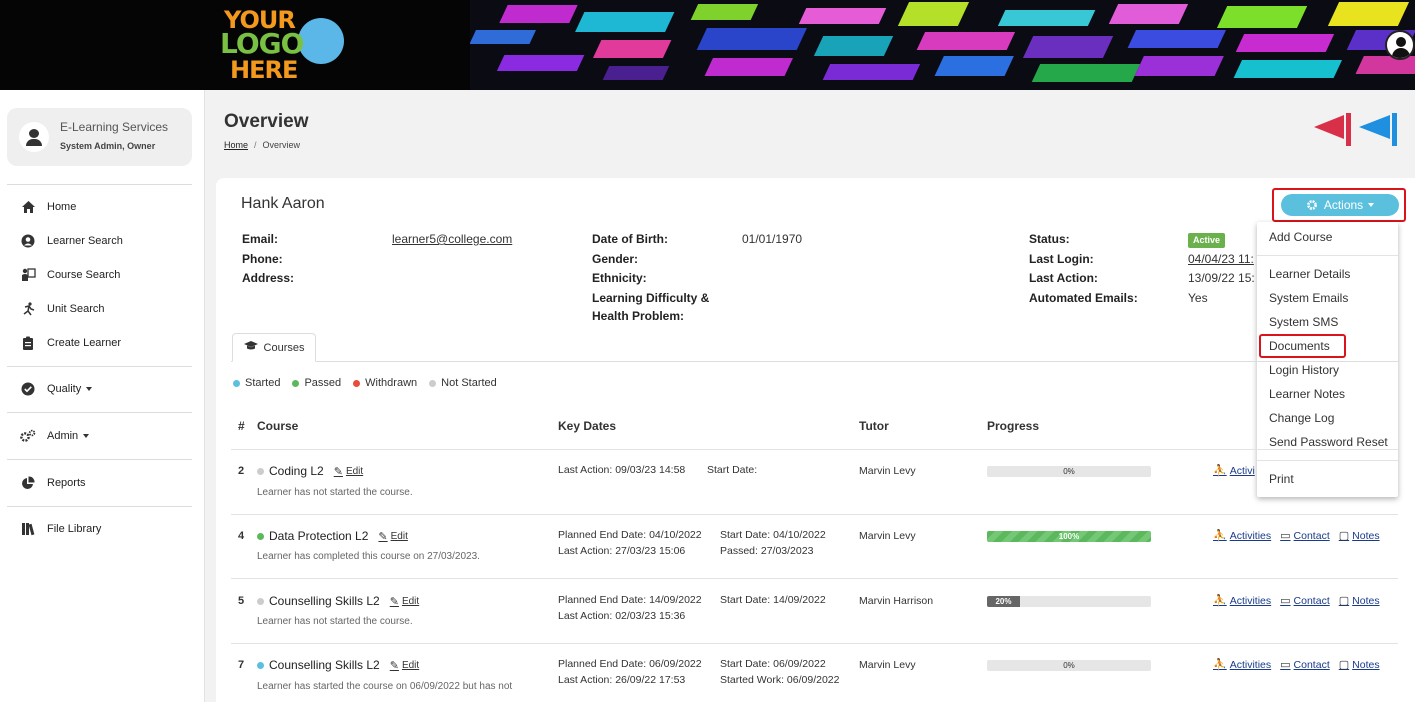 This screenshot has width=1415, height=702. What do you see at coordinates (1250, 664) in the screenshot?
I see `activities-label: Activities` at bounding box center [1250, 664].